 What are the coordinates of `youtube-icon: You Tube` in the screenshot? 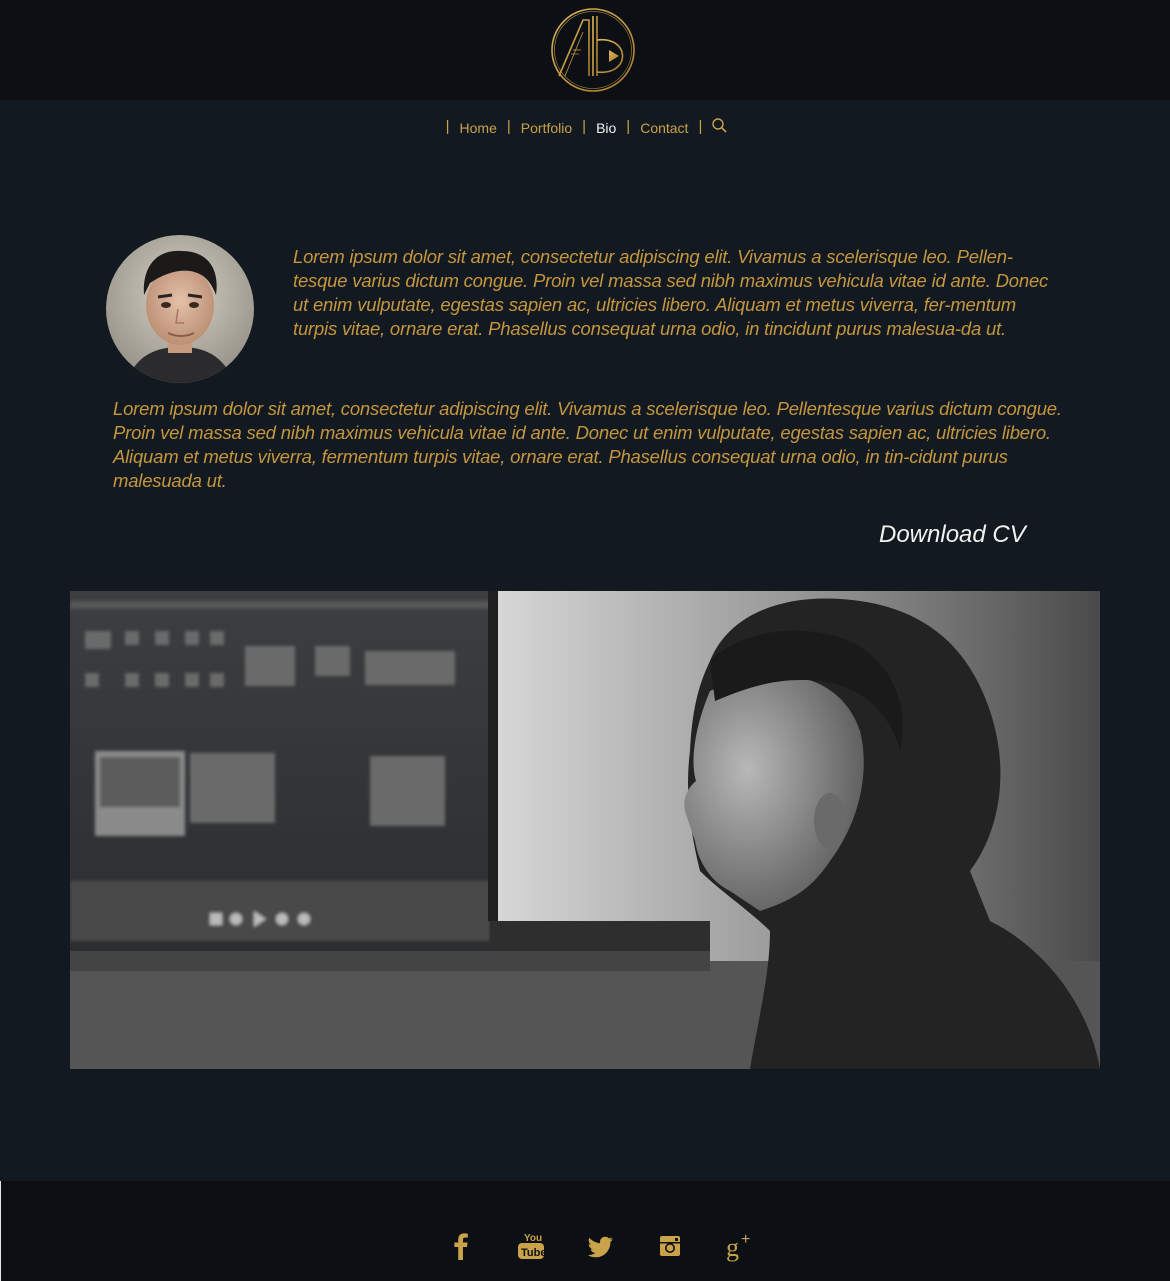 It's located at (531, 1246).